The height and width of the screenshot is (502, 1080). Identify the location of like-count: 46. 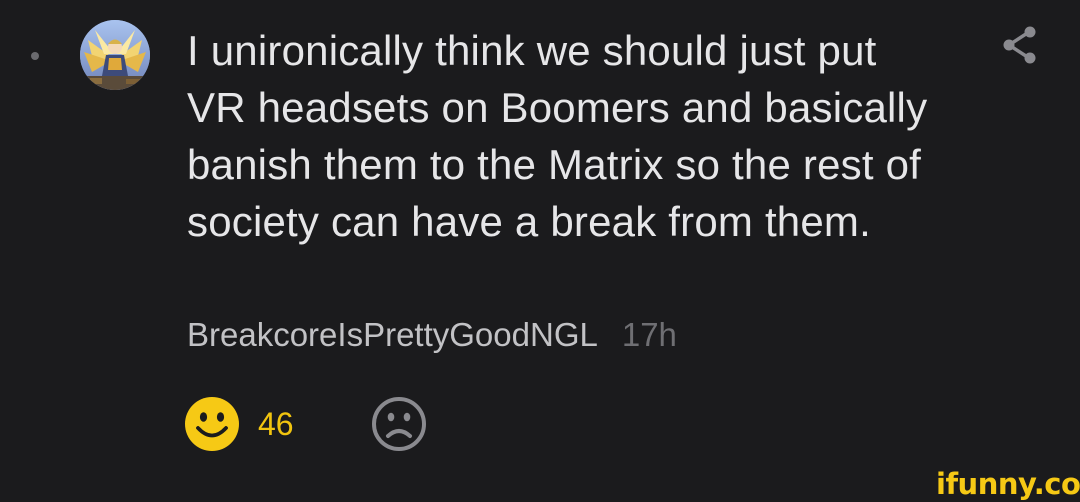
(276, 424).